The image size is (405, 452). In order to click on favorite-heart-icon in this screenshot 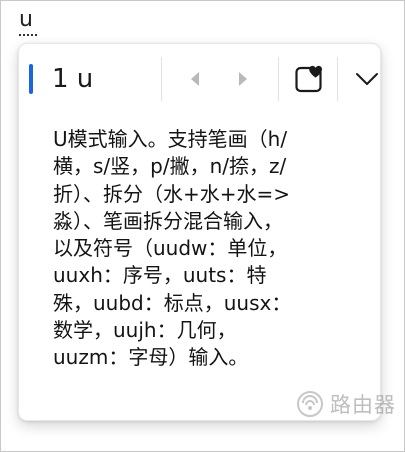, I will do `click(308, 78)`.